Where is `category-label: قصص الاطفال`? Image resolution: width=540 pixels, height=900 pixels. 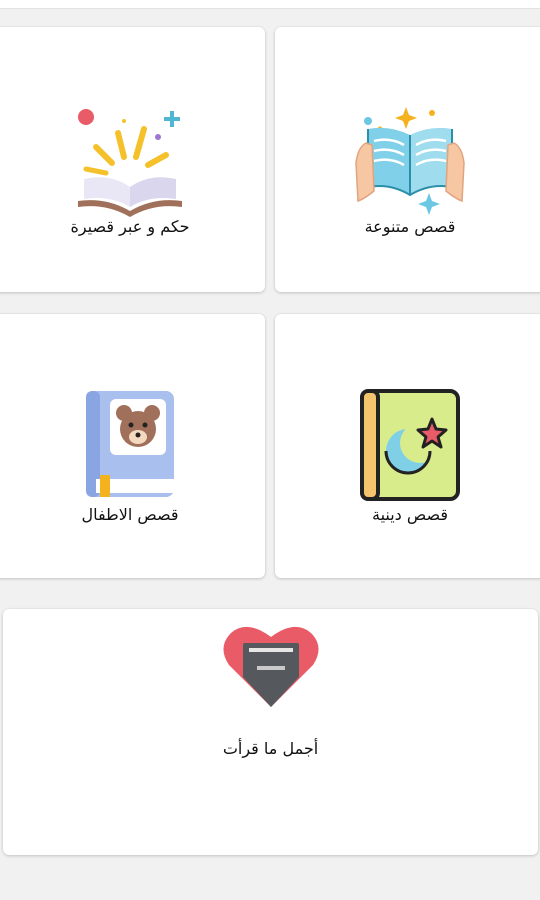 category-label: قصص الاطفال is located at coordinates (130, 514).